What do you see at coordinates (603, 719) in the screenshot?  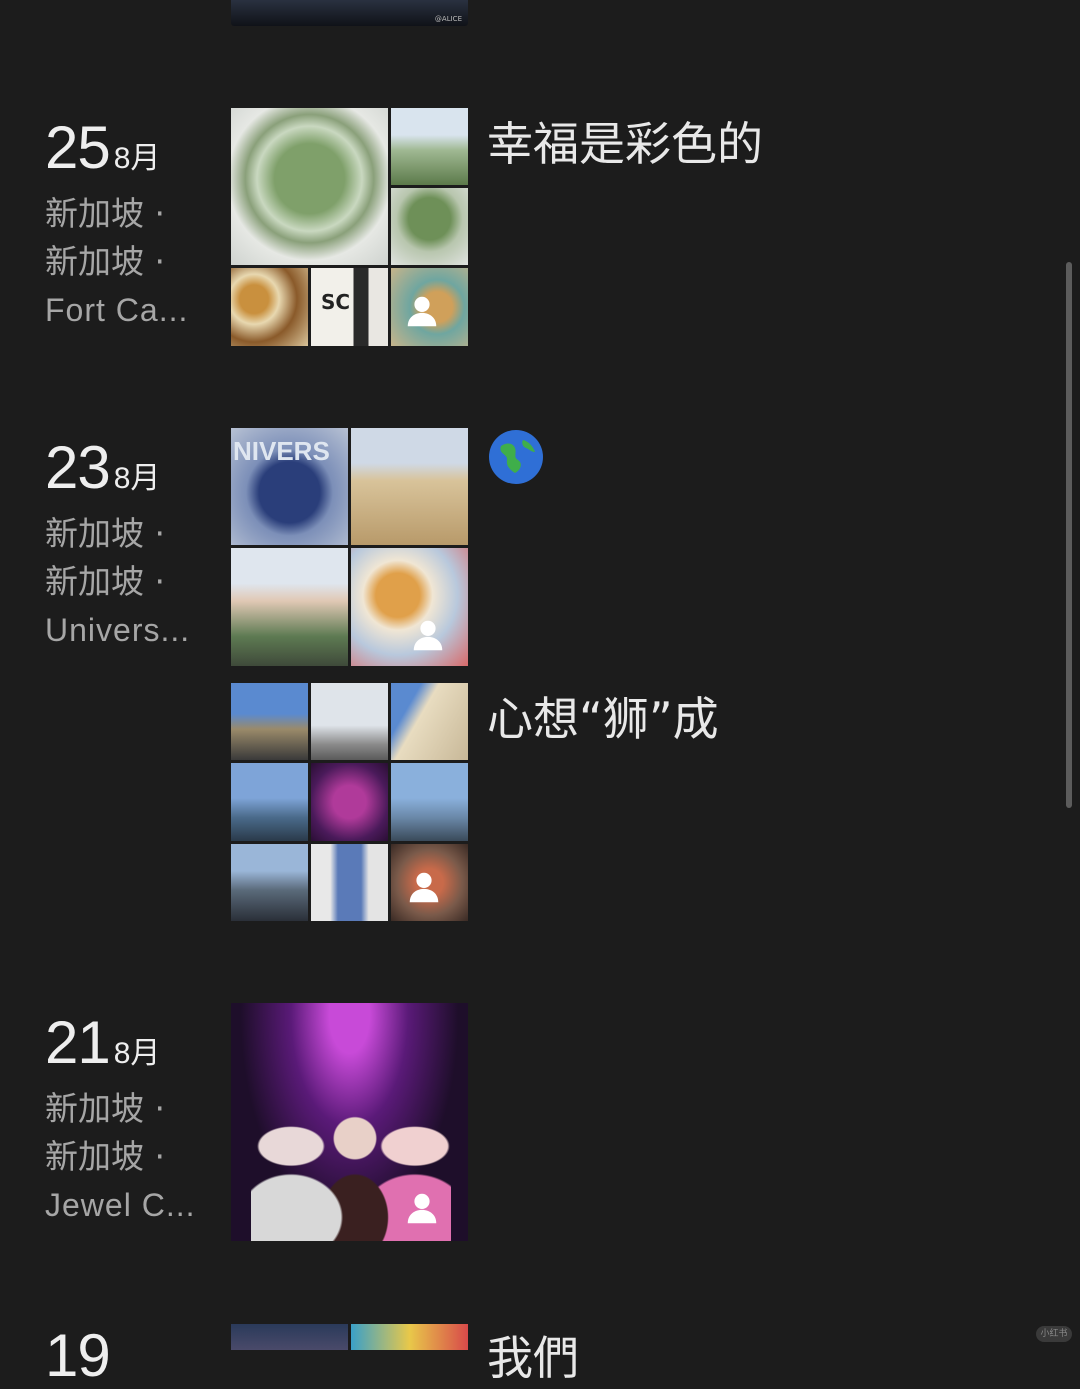 I see `post-caption: 心想“狮”成` at bounding box center [603, 719].